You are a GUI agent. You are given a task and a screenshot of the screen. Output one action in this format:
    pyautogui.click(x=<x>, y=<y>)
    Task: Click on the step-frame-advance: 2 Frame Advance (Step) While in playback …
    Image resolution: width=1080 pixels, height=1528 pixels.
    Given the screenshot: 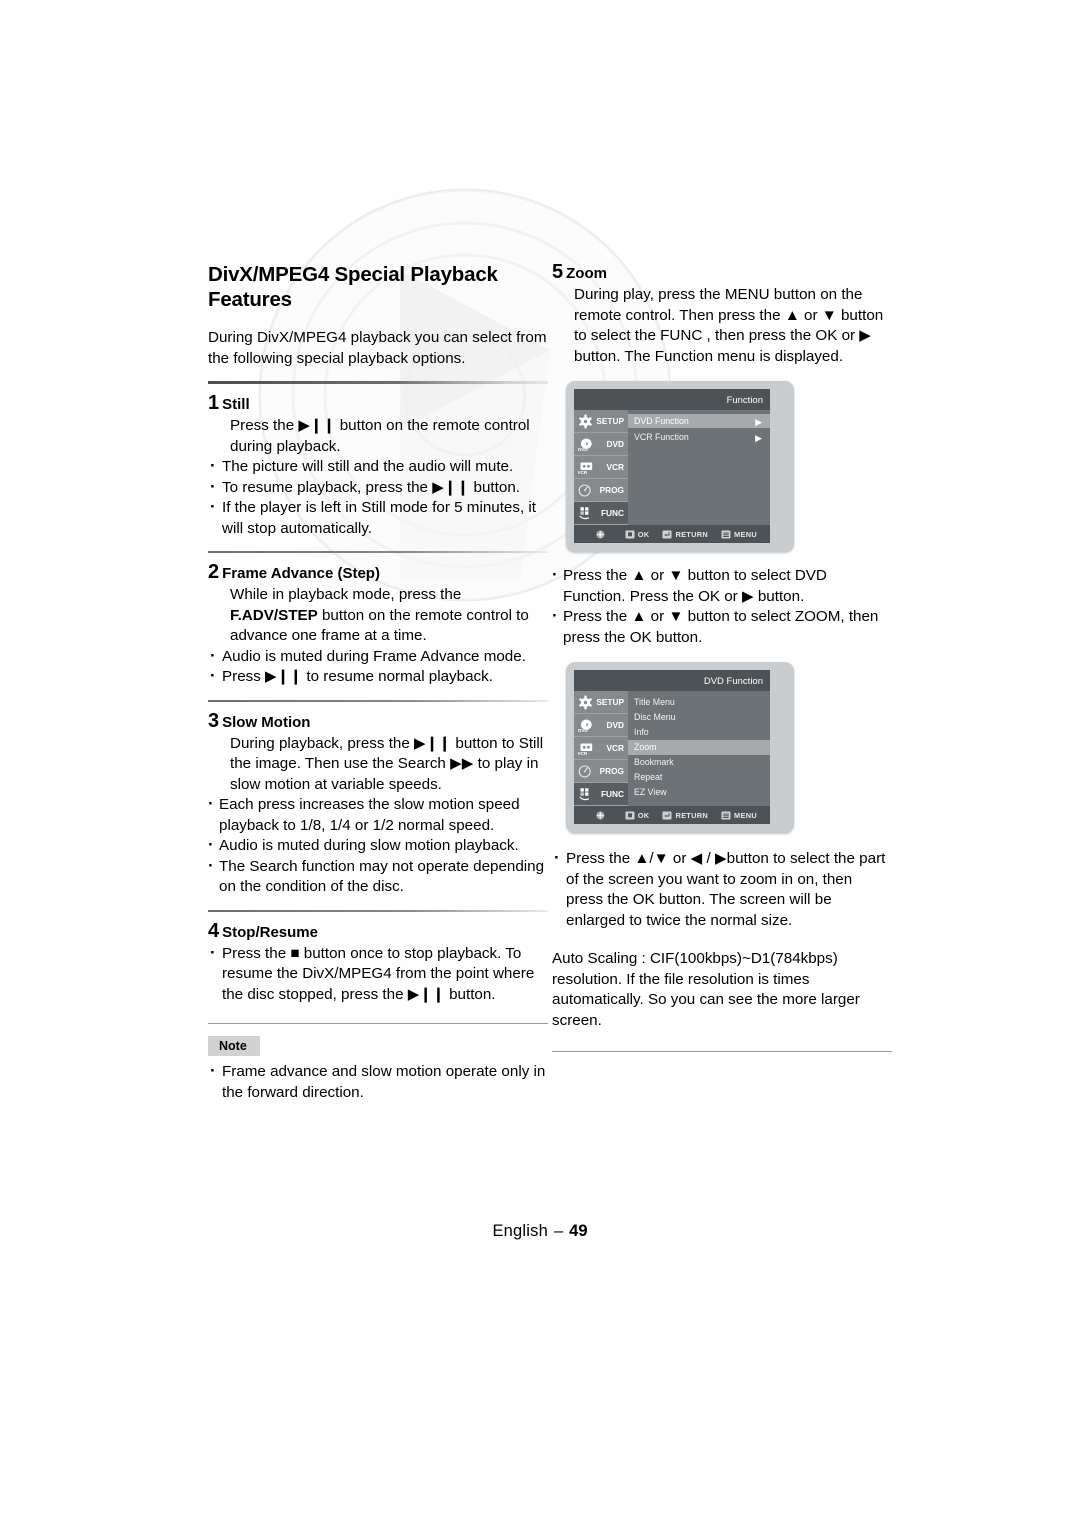 What is the action you would take?
    pyautogui.click(x=378, y=625)
    